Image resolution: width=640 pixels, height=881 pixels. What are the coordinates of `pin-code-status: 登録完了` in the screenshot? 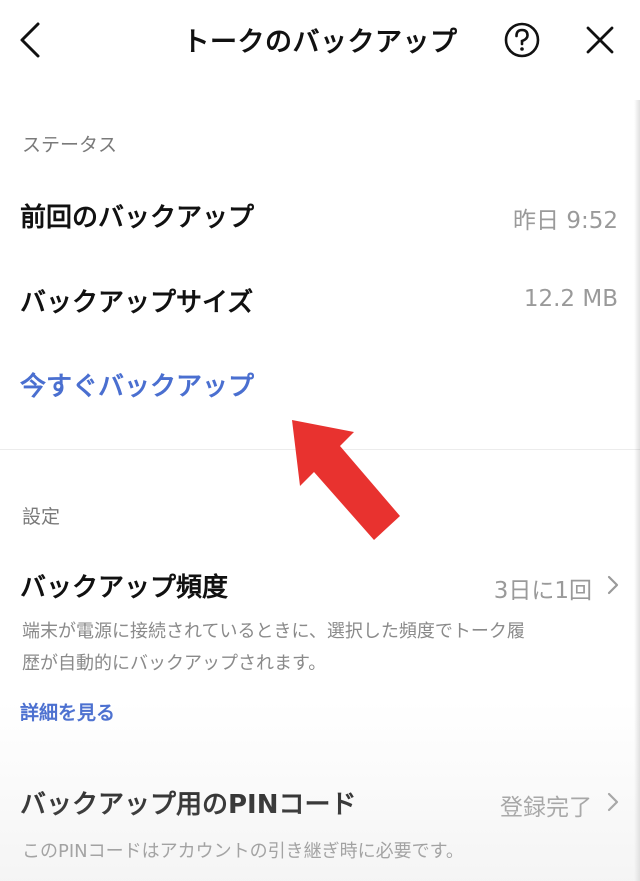 It's located at (546, 808).